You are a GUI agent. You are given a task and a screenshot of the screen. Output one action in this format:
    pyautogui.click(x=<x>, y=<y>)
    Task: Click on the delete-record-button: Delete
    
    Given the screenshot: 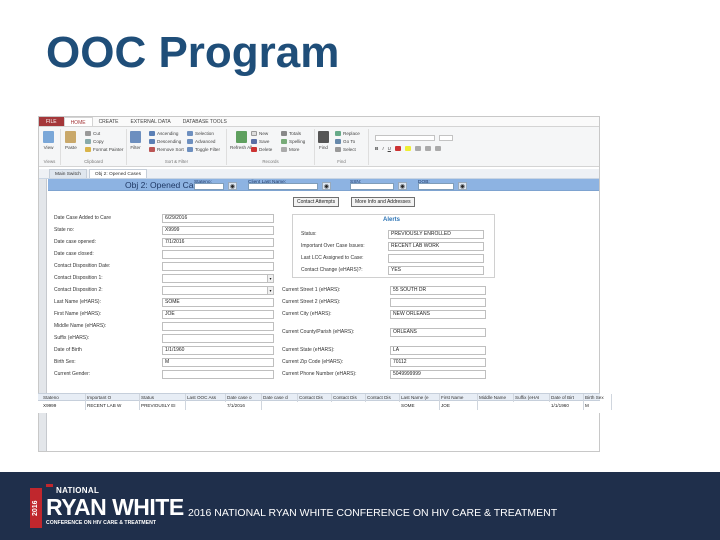 What is the action you would take?
    pyautogui.click(x=261, y=149)
    